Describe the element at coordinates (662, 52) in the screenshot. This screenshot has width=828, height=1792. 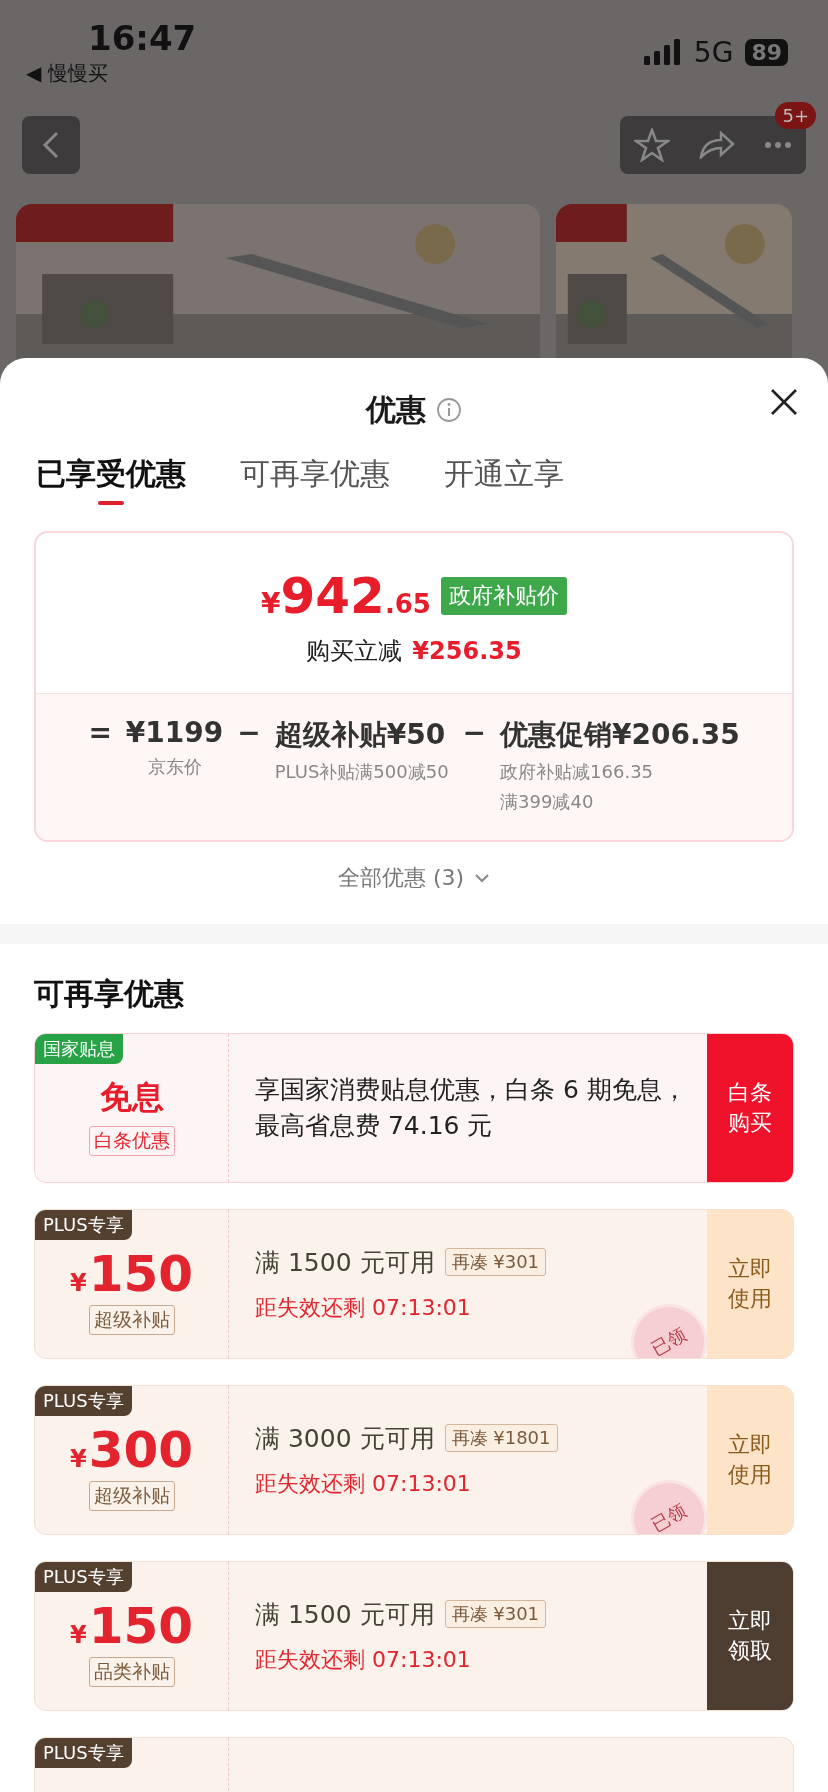
I see `signal-icon` at that location.